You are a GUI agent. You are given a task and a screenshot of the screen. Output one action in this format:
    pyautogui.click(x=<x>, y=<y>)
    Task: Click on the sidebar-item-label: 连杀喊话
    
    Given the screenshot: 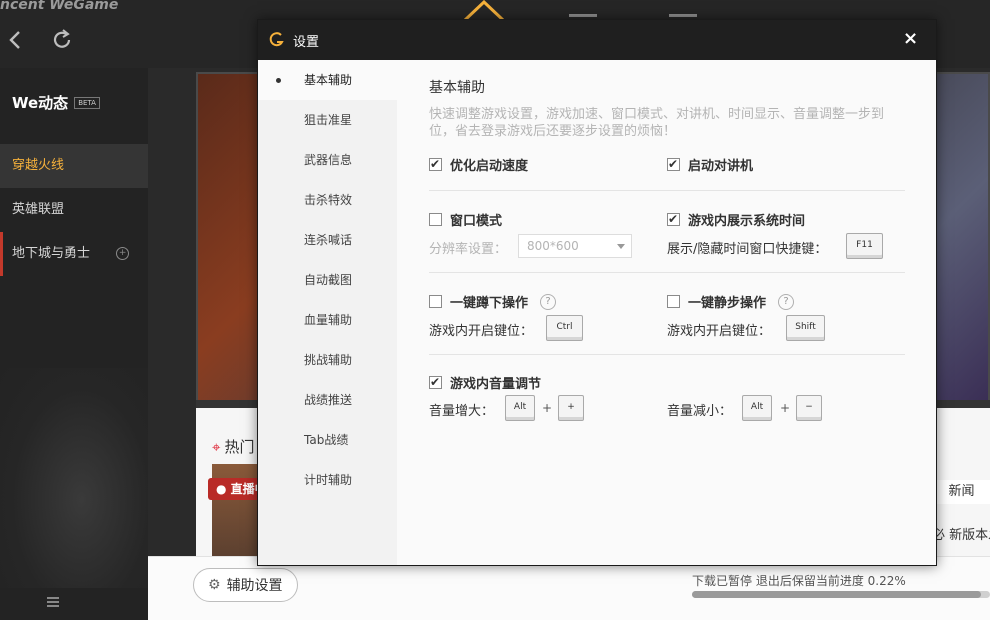 What is the action you would take?
    pyautogui.click(x=328, y=240)
    